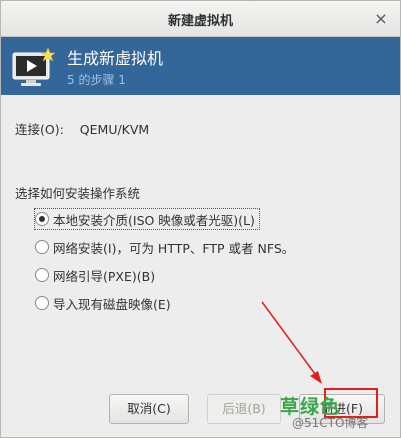 This screenshot has height=438, width=401. I want to click on titlebar: 新建虚拟机 ×, so click(200, 19).